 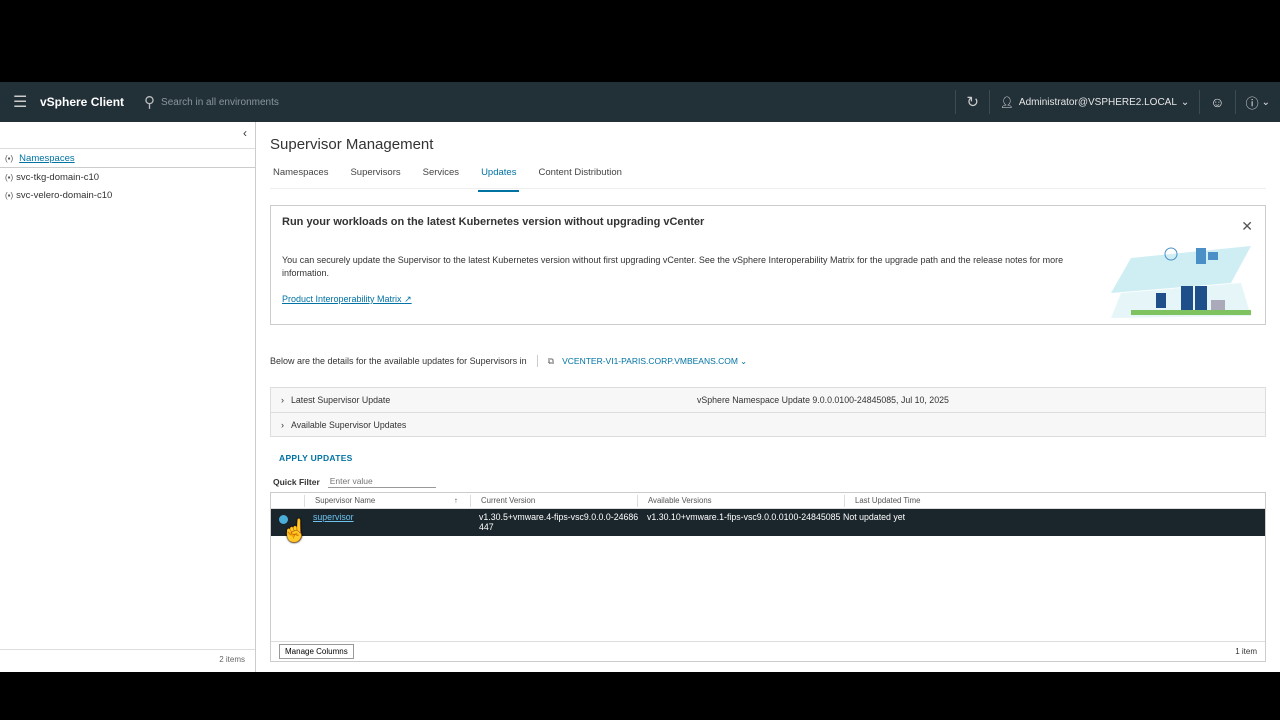 What do you see at coordinates (352, 144) in the screenshot?
I see `page-title: Supervisor Management` at bounding box center [352, 144].